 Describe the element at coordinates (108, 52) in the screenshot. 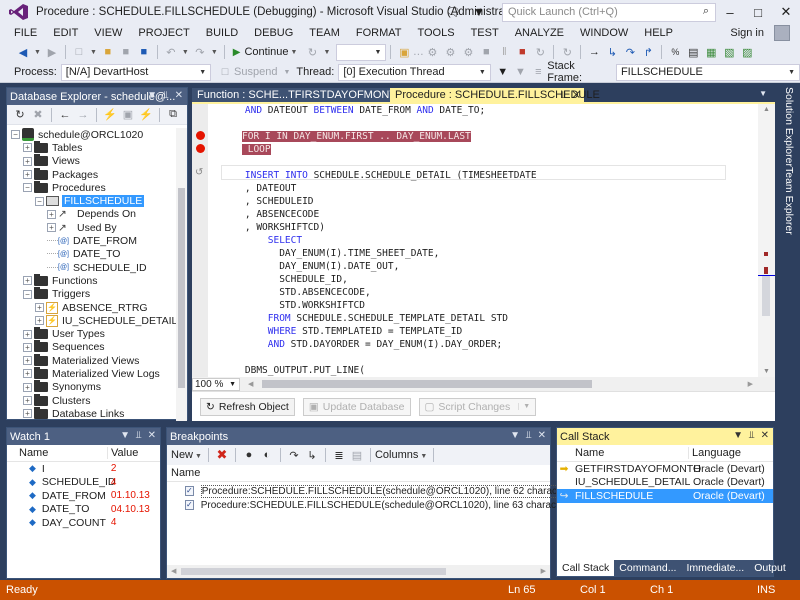

I see `open-folder-icon: ■` at that location.